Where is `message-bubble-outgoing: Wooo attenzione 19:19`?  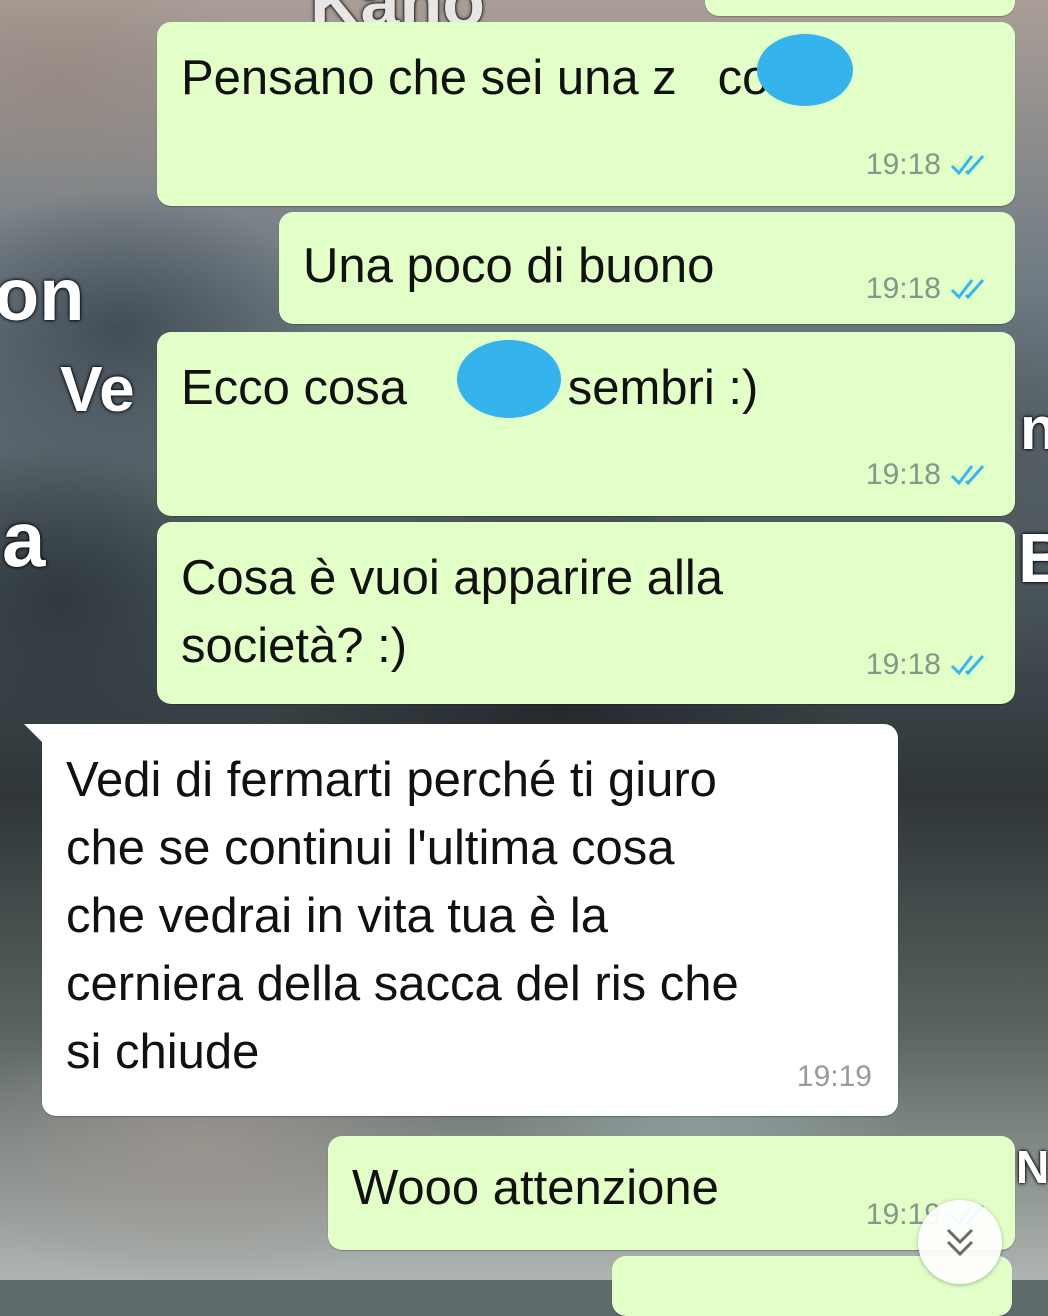 message-bubble-outgoing: Wooo attenzione 19:19 is located at coordinates (671, 1193).